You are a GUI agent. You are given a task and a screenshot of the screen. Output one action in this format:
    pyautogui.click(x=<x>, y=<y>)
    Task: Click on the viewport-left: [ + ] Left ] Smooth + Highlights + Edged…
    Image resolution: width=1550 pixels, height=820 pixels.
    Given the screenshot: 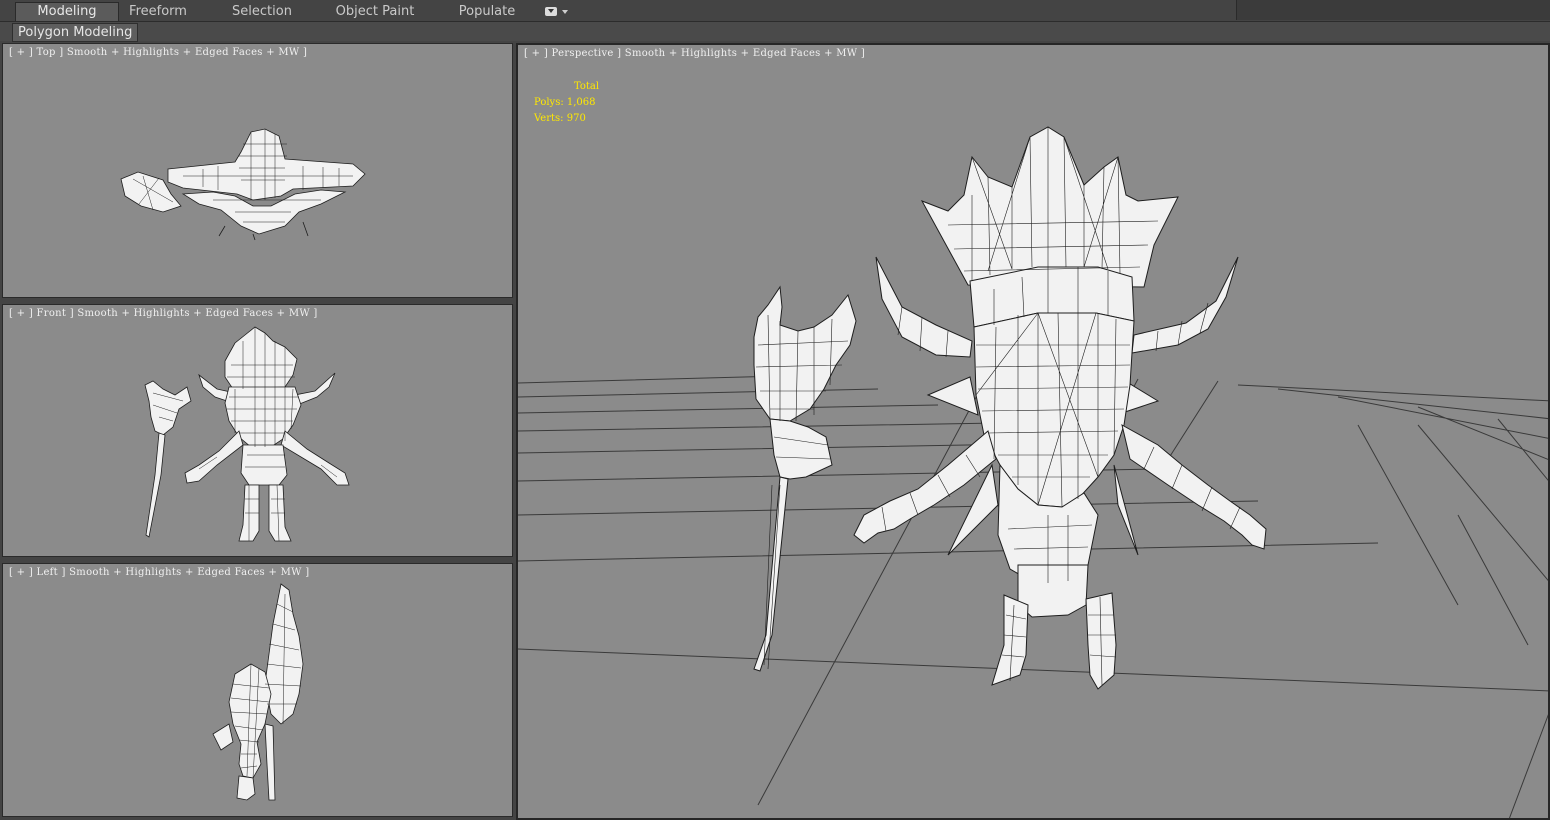 What is the action you would take?
    pyautogui.click(x=257, y=690)
    